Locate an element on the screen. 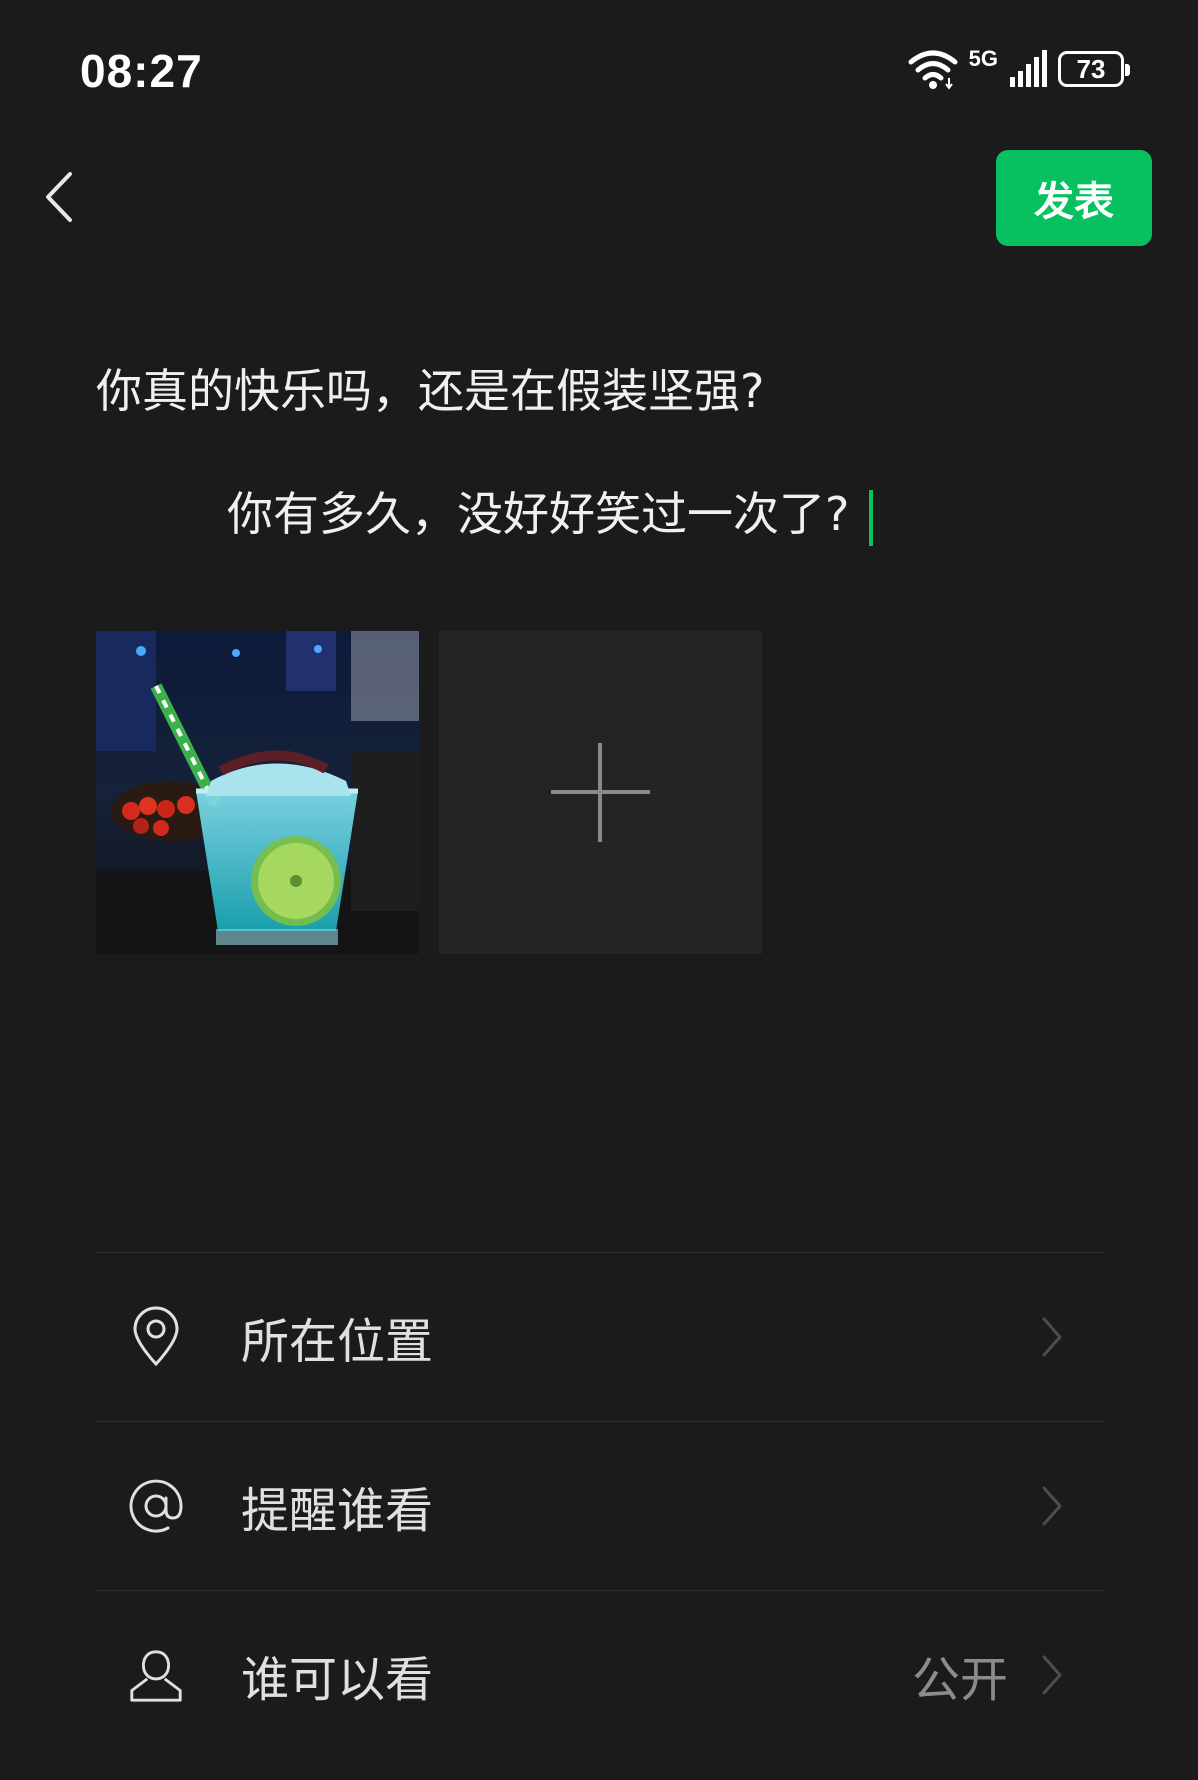 The width and height of the screenshot is (1198, 1780). option-value: 公开 is located at coordinates (959, 1680).